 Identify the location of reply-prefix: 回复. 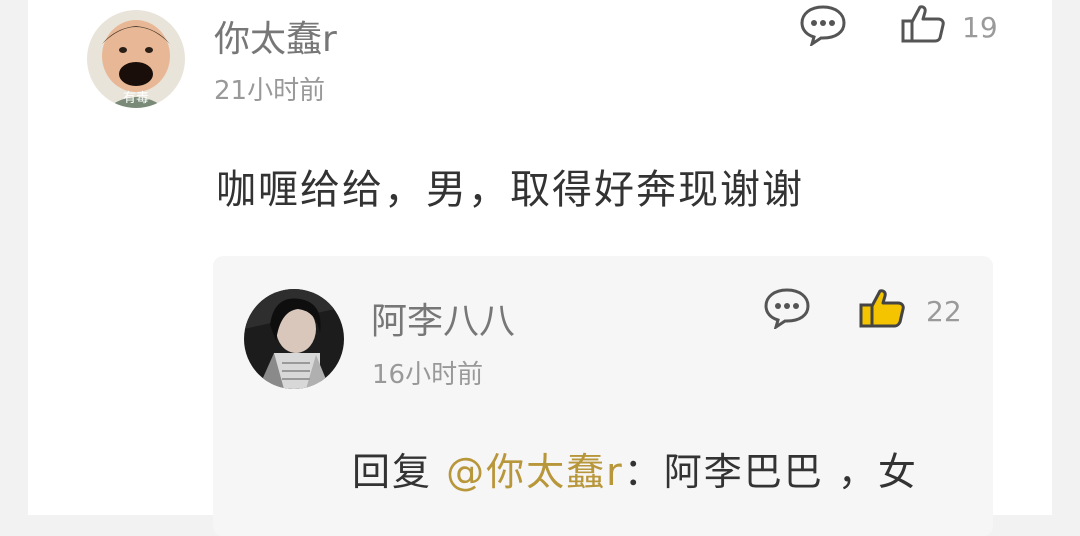
(392, 472).